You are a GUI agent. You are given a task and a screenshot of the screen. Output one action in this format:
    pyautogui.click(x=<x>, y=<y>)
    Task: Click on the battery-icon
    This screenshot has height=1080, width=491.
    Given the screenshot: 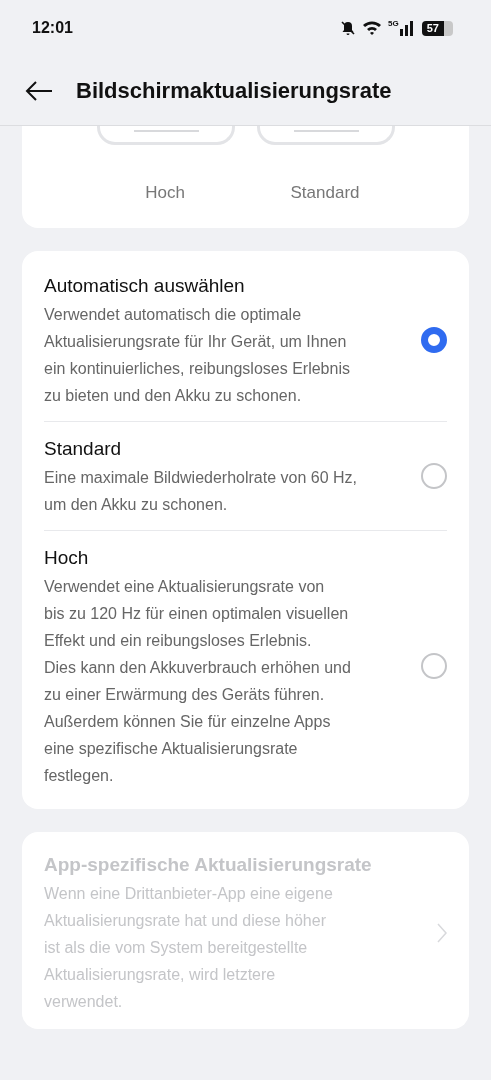 What is the action you would take?
    pyautogui.click(x=448, y=28)
    